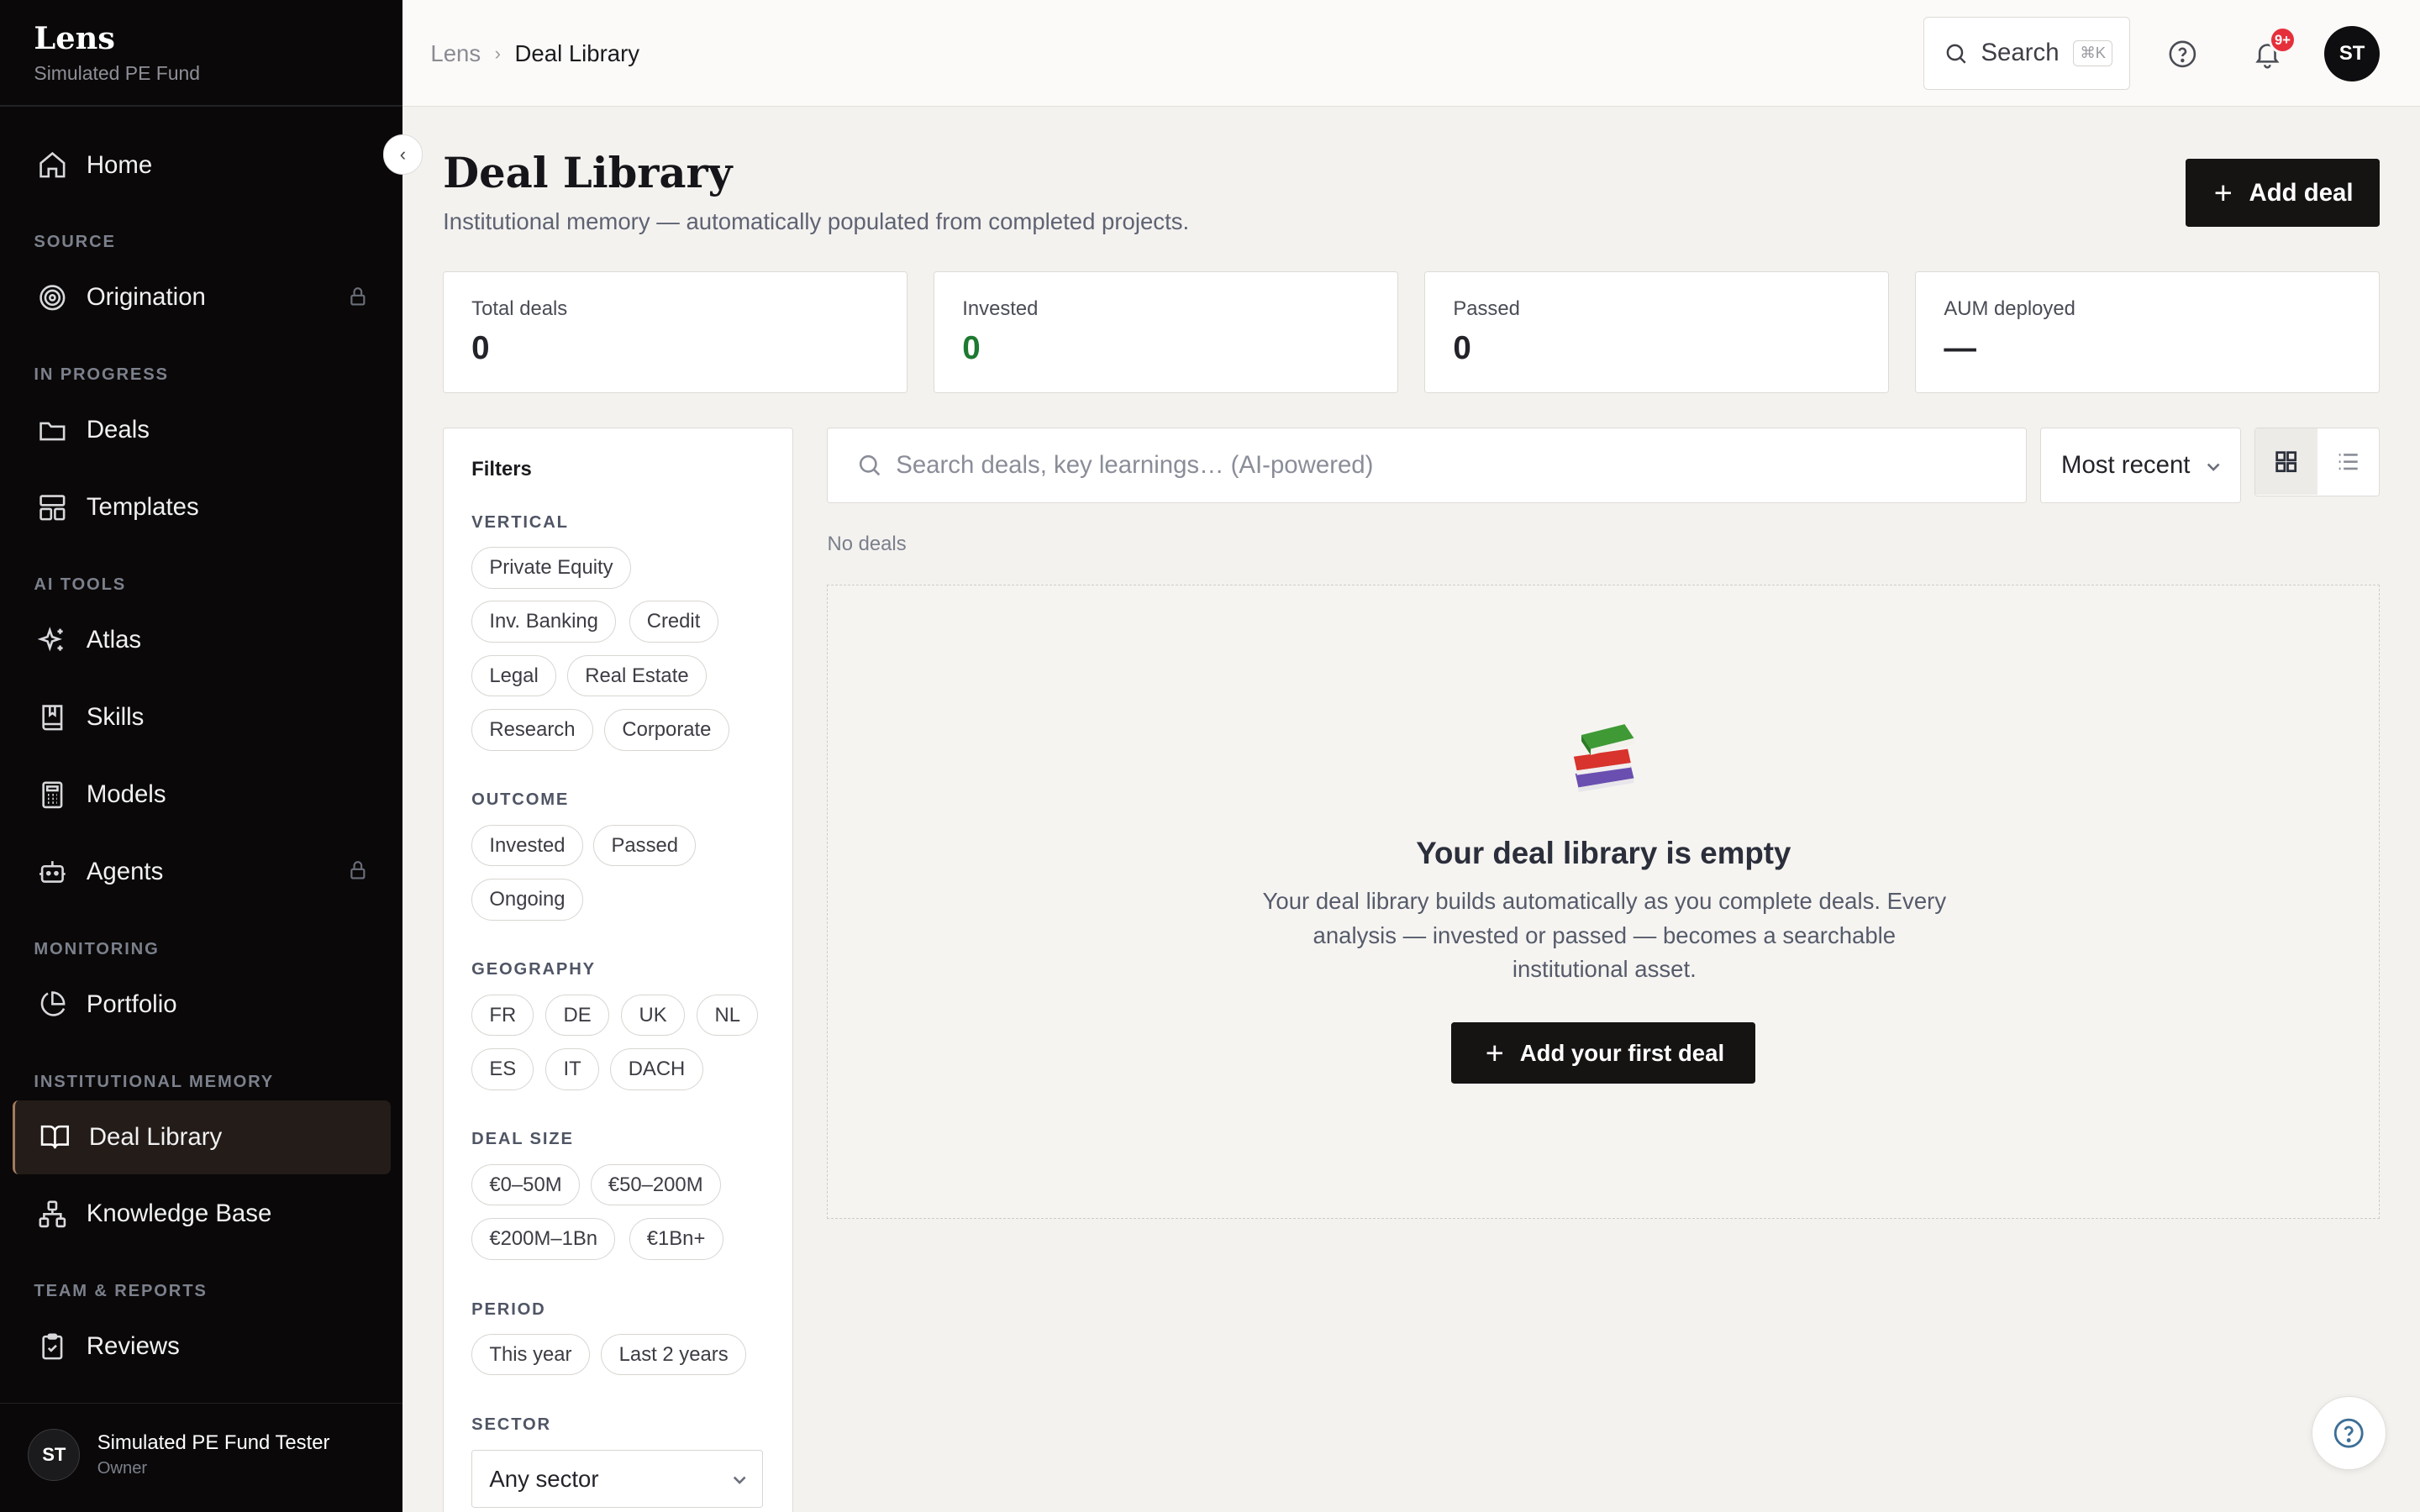  What do you see at coordinates (653, 1015) in the screenshot?
I see `filter-chip-uk: UK` at bounding box center [653, 1015].